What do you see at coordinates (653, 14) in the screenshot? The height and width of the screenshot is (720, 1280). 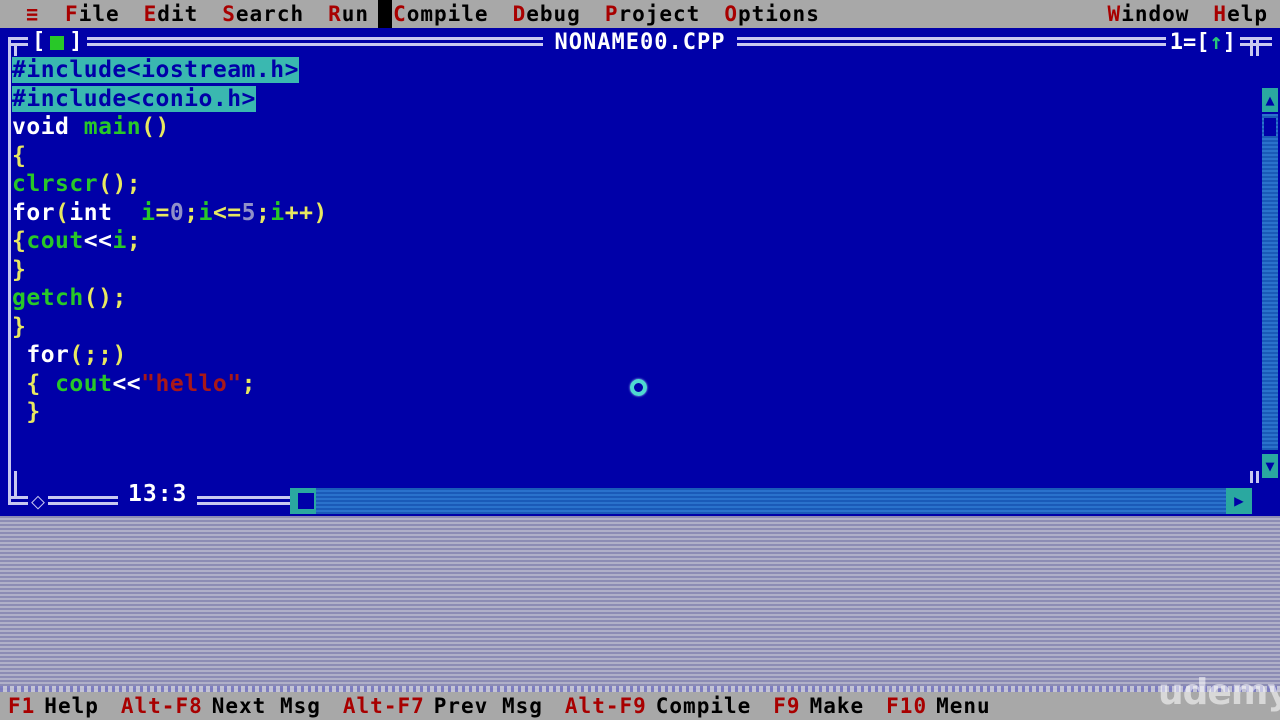 I see `menu-item-project: Project` at bounding box center [653, 14].